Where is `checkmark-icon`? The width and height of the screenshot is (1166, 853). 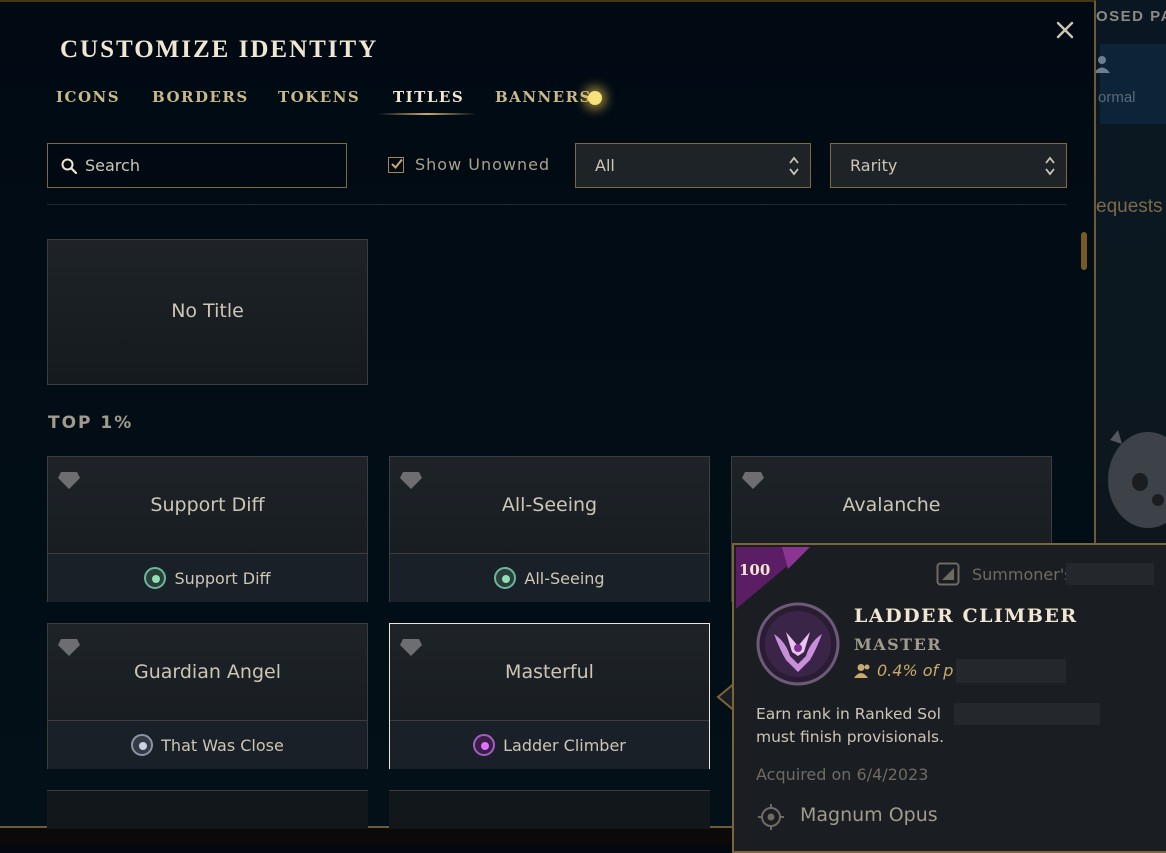
checkmark-icon is located at coordinates (397, 163).